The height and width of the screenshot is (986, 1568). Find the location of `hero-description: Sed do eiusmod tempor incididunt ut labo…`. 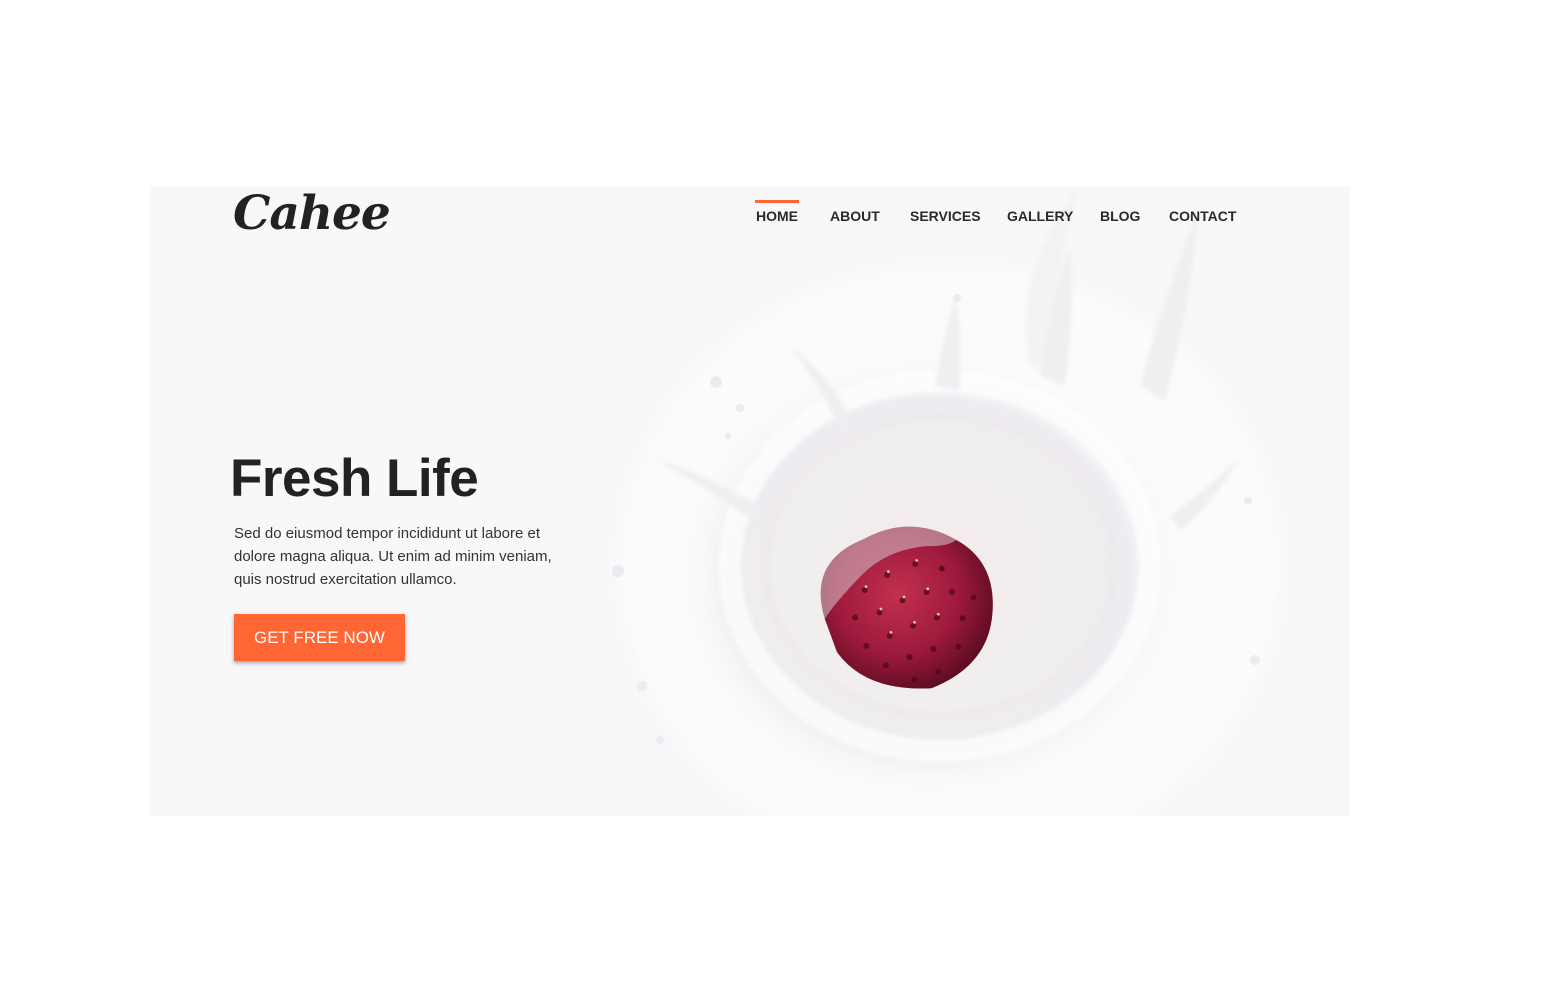

hero-description: Sed do eiusmod tempor incididunt ut labo… is located at coordinates (393, 556).